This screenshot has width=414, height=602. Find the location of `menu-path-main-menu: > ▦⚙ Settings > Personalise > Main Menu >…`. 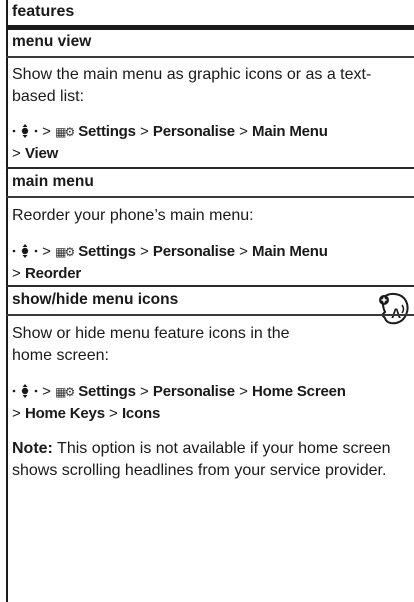

menu-path-main-menu: > ▦⚙ Settings > Personalise > Main Menu >… is located at coordinates (211, 262).